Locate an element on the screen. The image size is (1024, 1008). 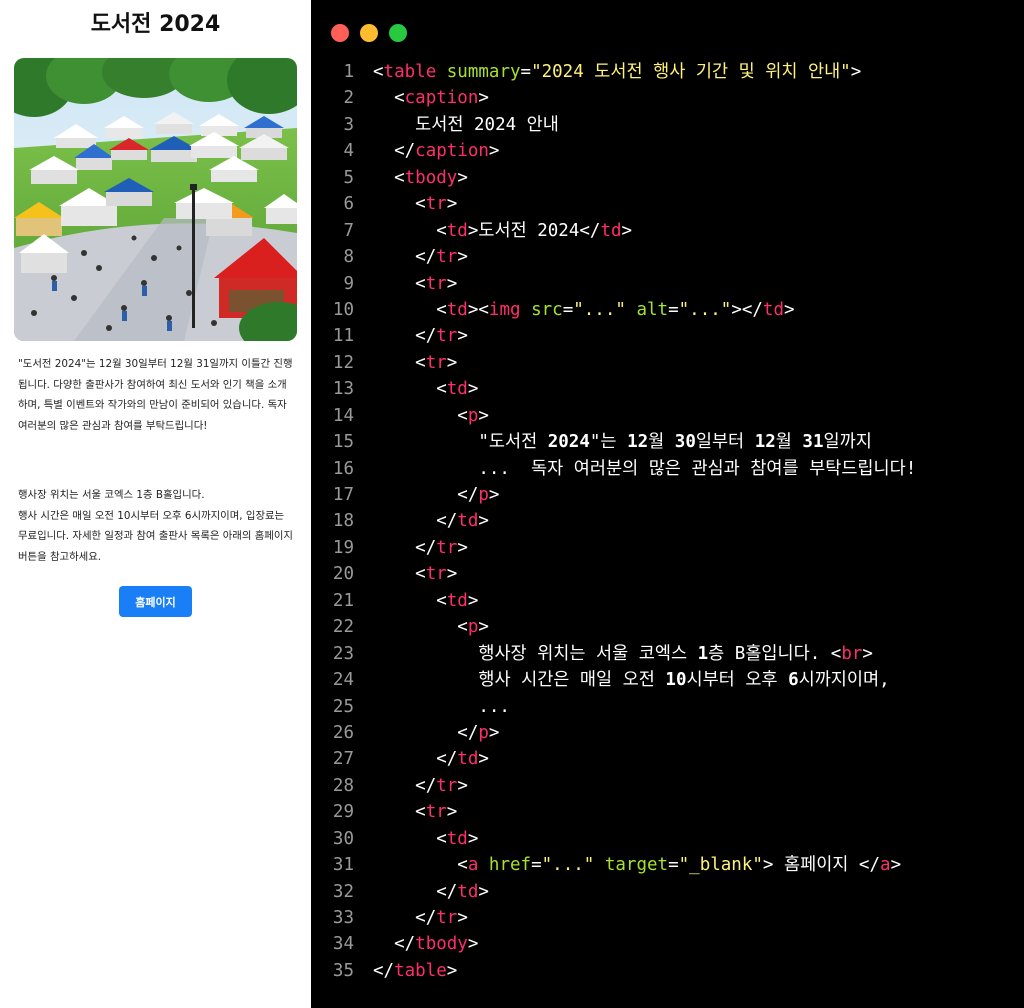
code-token: 1 is located at coordinates (703, 653).